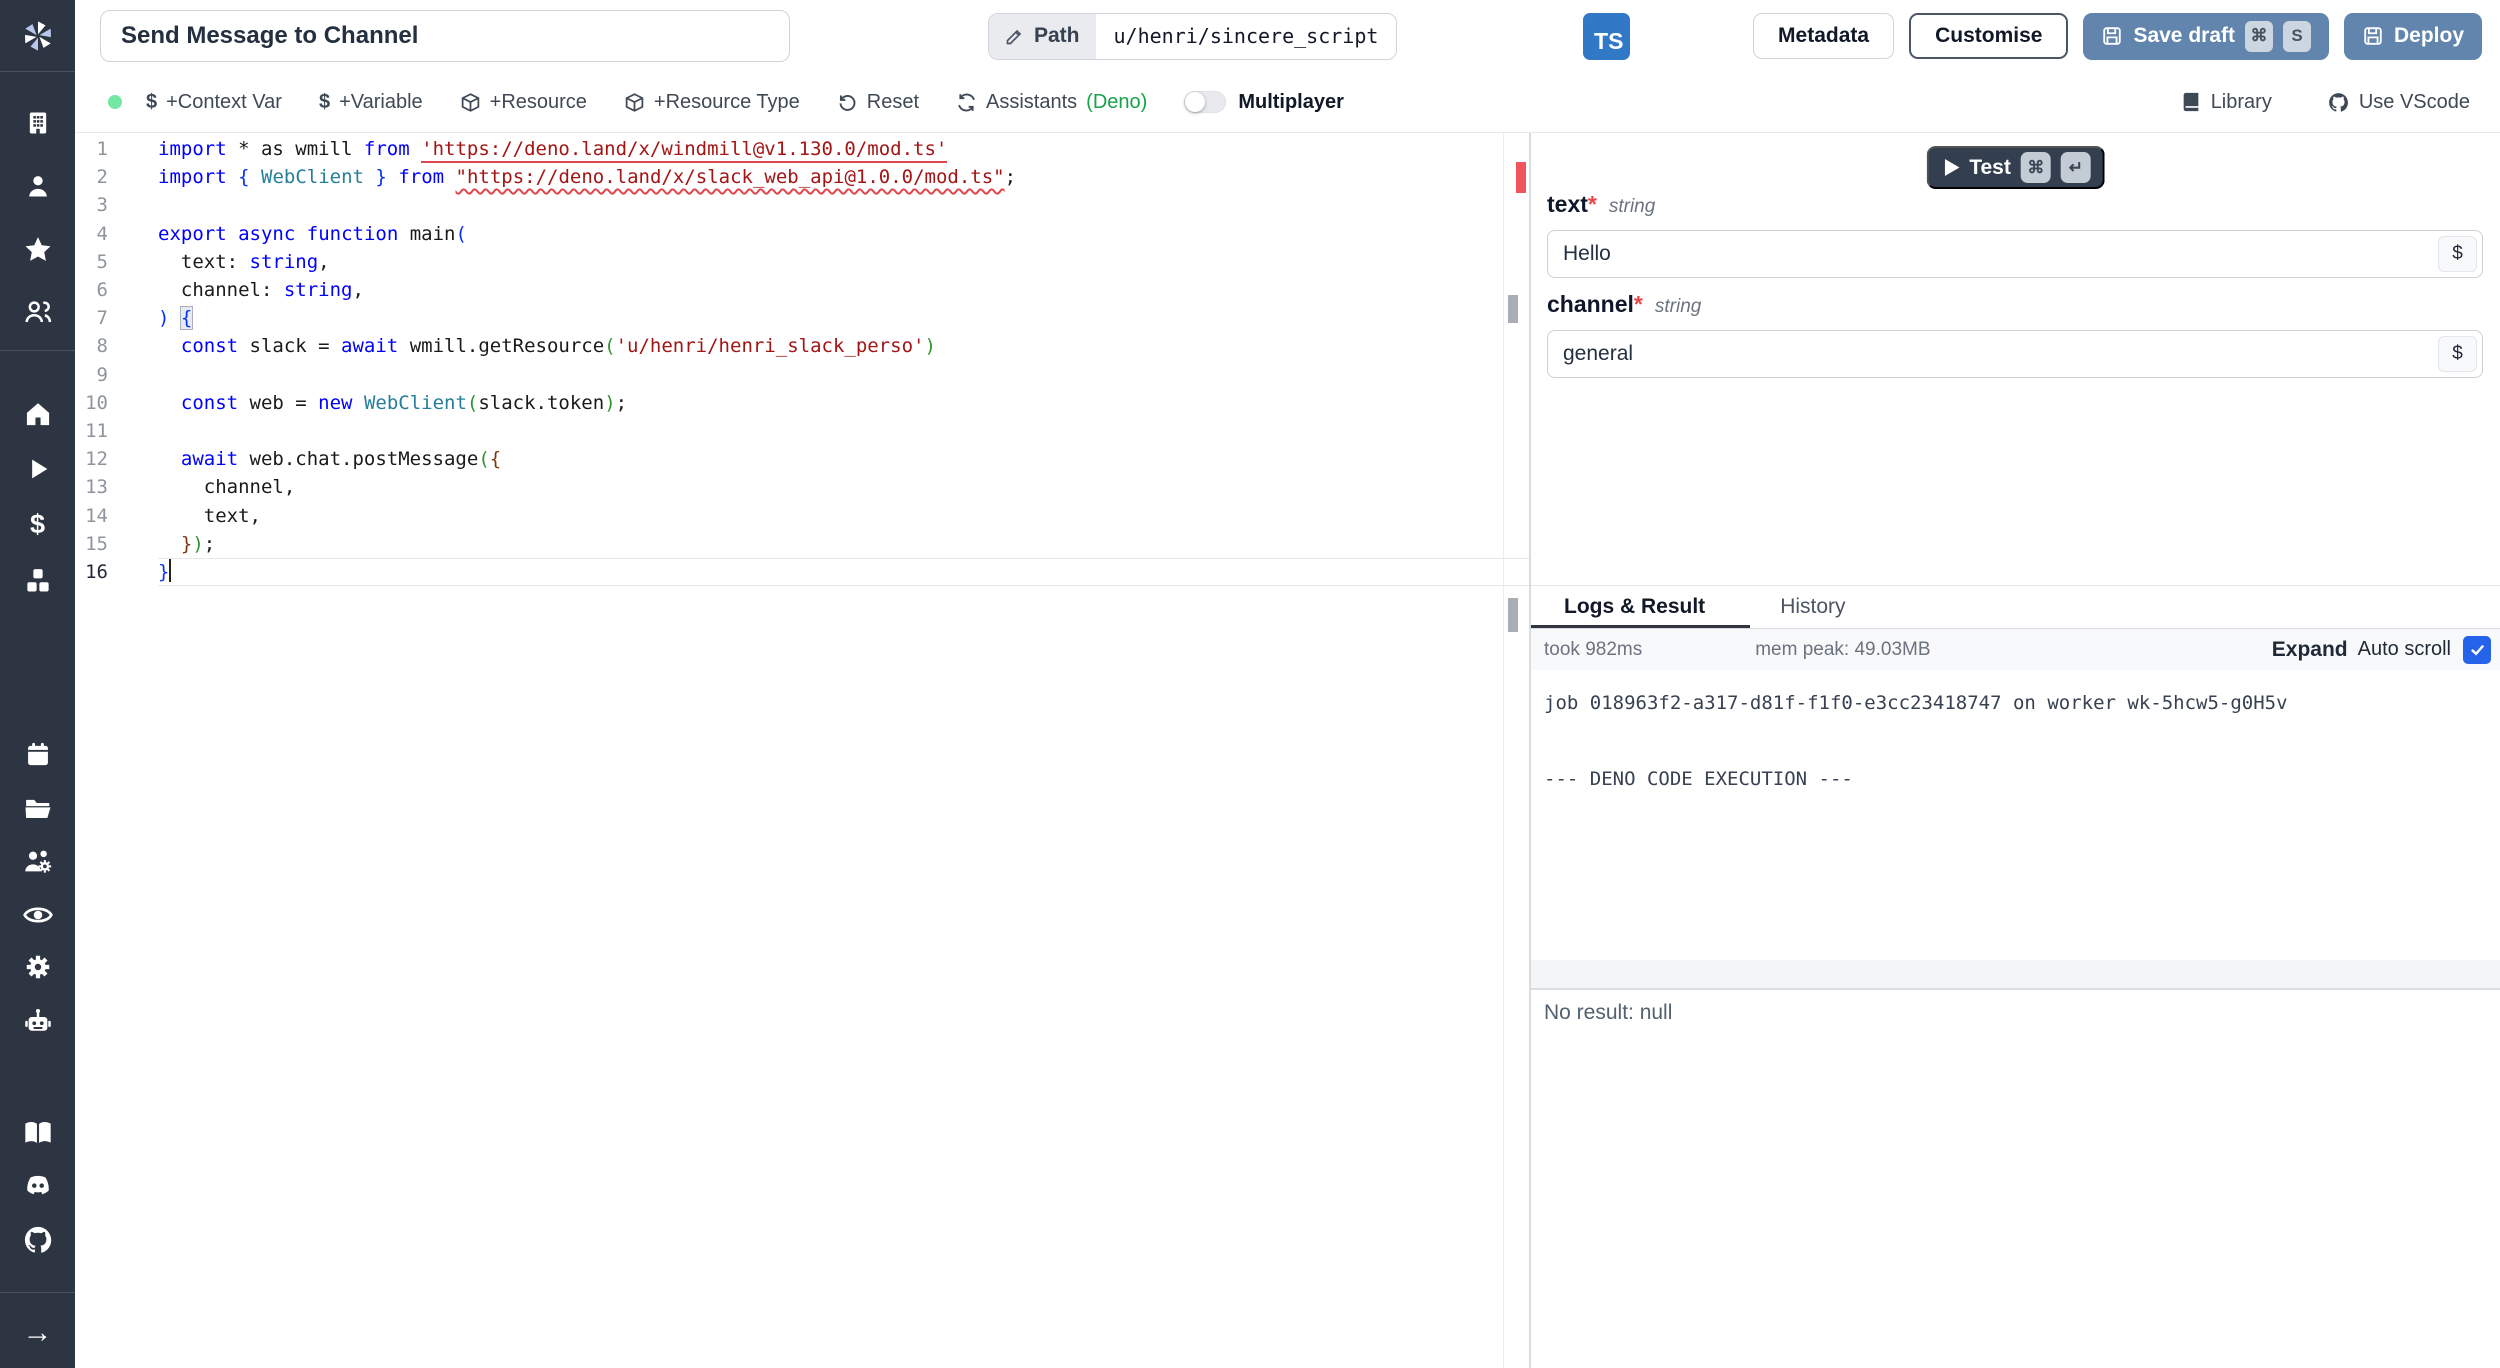  What do you see at coordinates (371, 102) in the screenshot?
I see `add-variable-button: $ +Variable` at bounding box center [371, 102].